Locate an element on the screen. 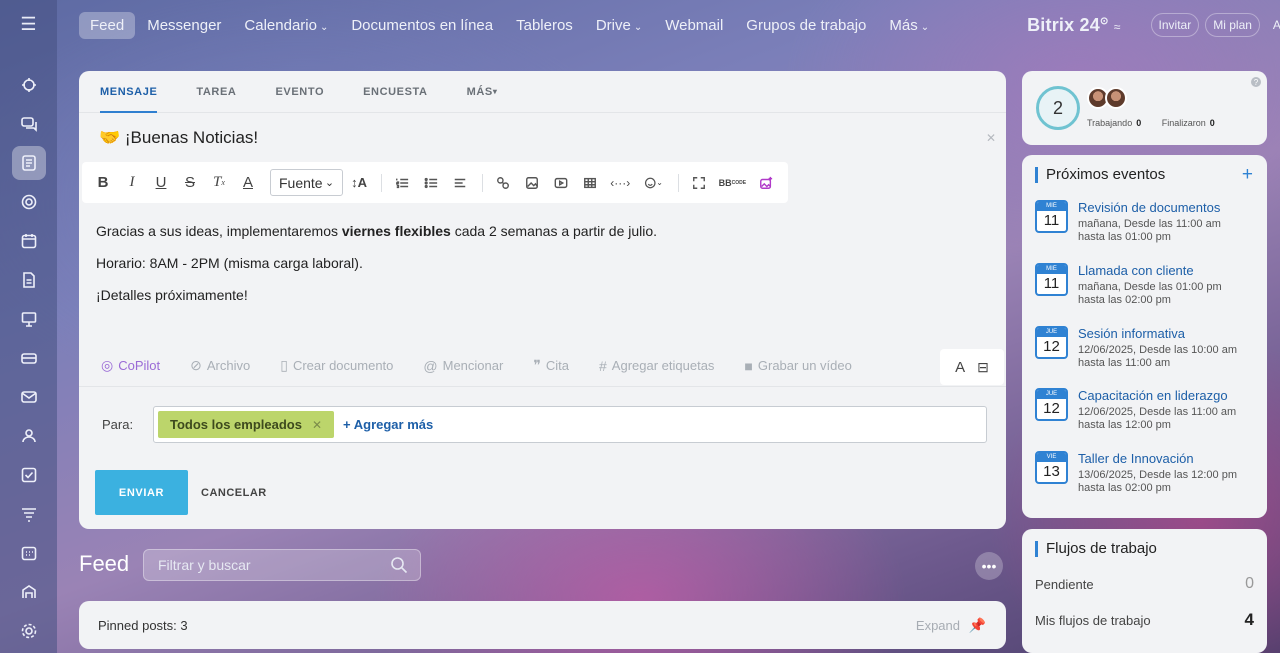 This screenshot has height=653, width=1280. store-icon is located at coordinates (29, 592).